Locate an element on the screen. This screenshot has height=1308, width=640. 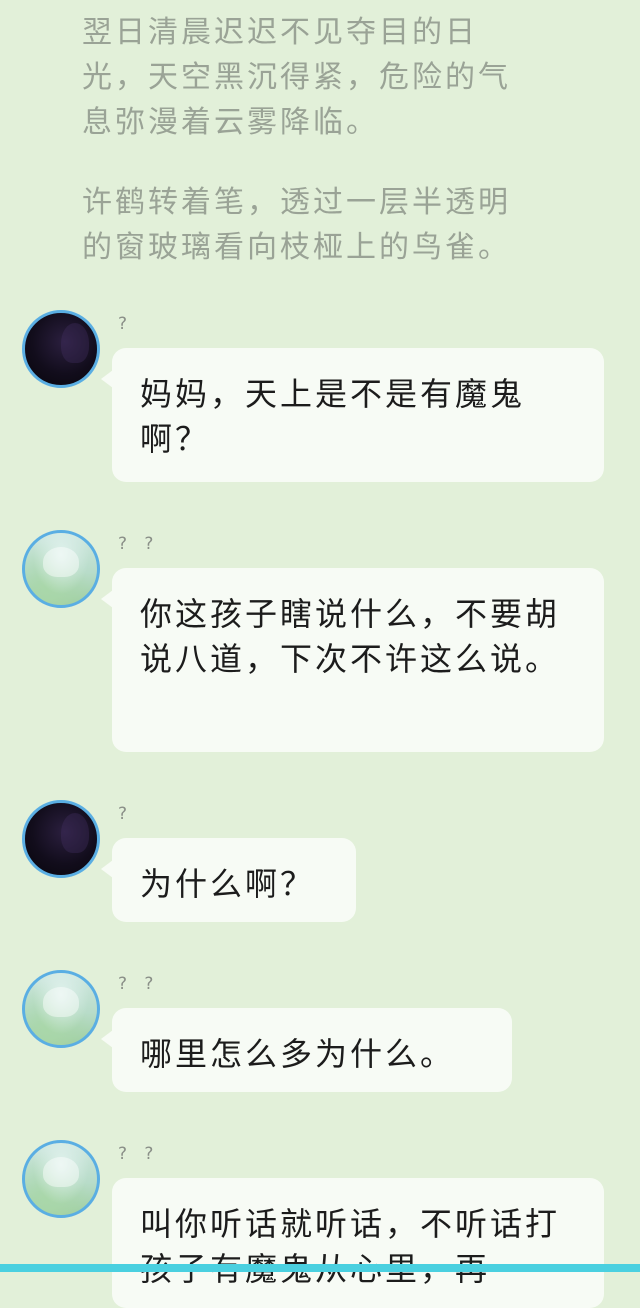
message-bubble: 你这孩子瞎说什么，不要胡说八道，下次不许这么说。 is located at coordinates (352, 660).